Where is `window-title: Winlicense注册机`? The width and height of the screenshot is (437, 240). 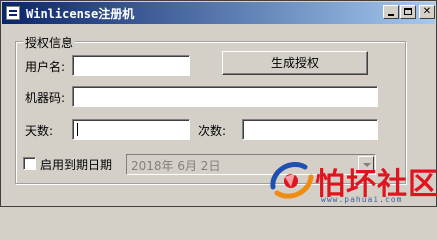 window-title: Winlicense注册机 is located at coordinates (80, 14).